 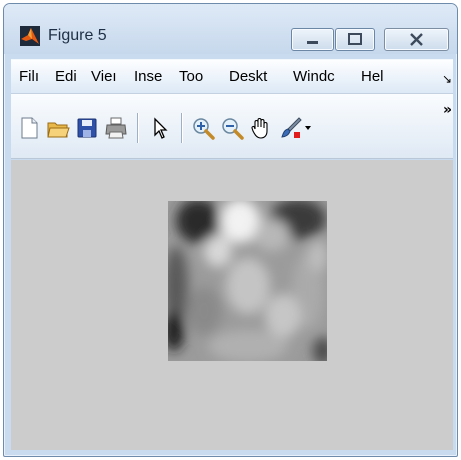 I want to click on grayscale-image, so click(x=247, y=281).